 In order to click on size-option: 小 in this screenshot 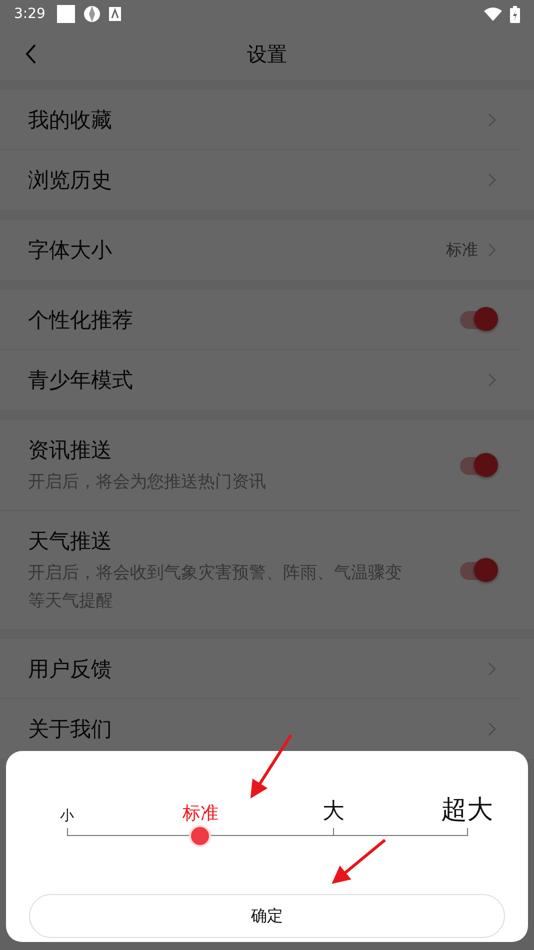, I will do `click(67, 816)`.